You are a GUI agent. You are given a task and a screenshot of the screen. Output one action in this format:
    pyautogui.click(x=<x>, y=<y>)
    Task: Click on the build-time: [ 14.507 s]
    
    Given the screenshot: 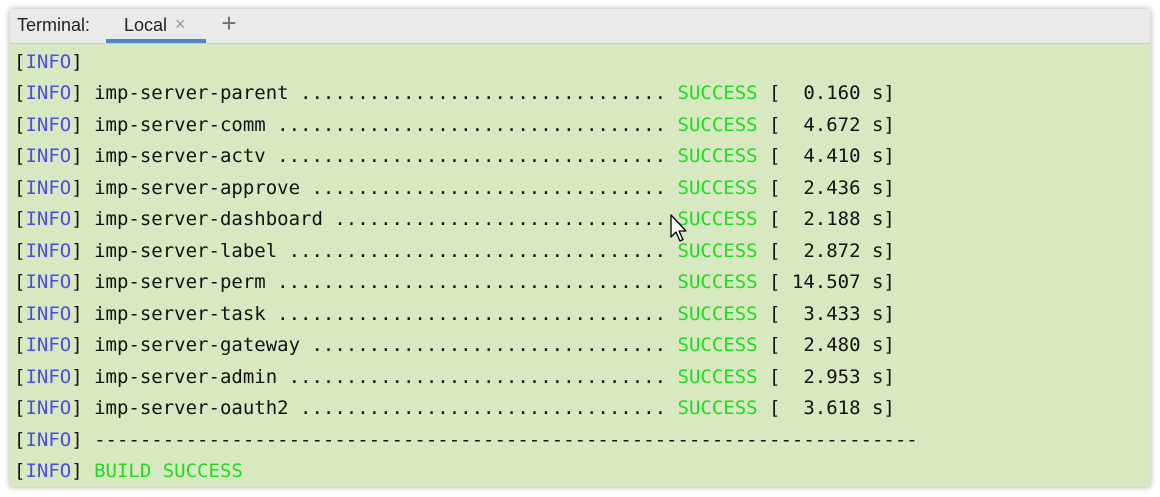 What is the action you would take?
    pyautogui.click(x=832, y=282)
    